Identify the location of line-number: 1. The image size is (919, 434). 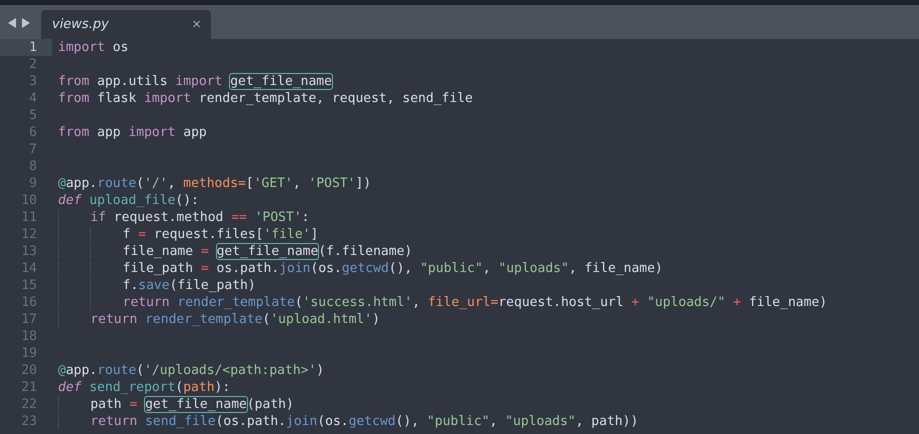
(26, 47).